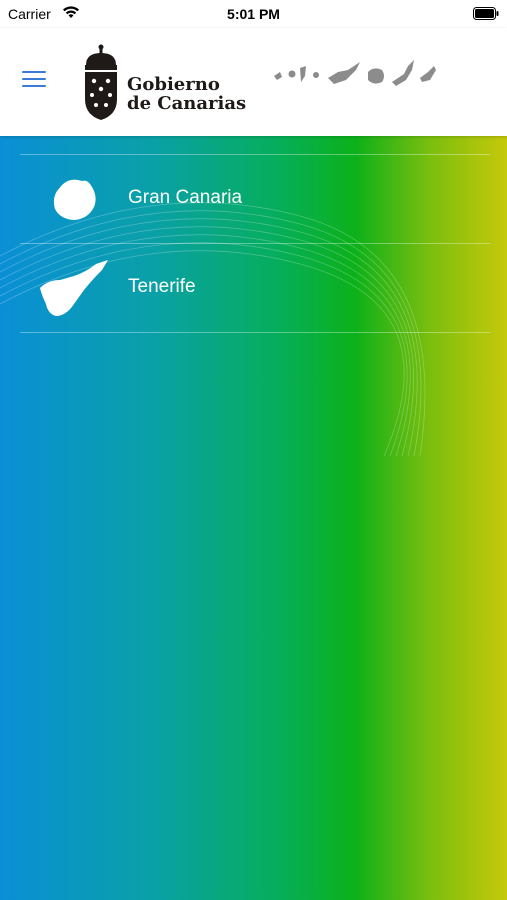 The width and height of the screenshot is (507, 900). Describe the element at coordinates (34, 79) in the screenshot. I see `hamburger-menu-icon` at that location.